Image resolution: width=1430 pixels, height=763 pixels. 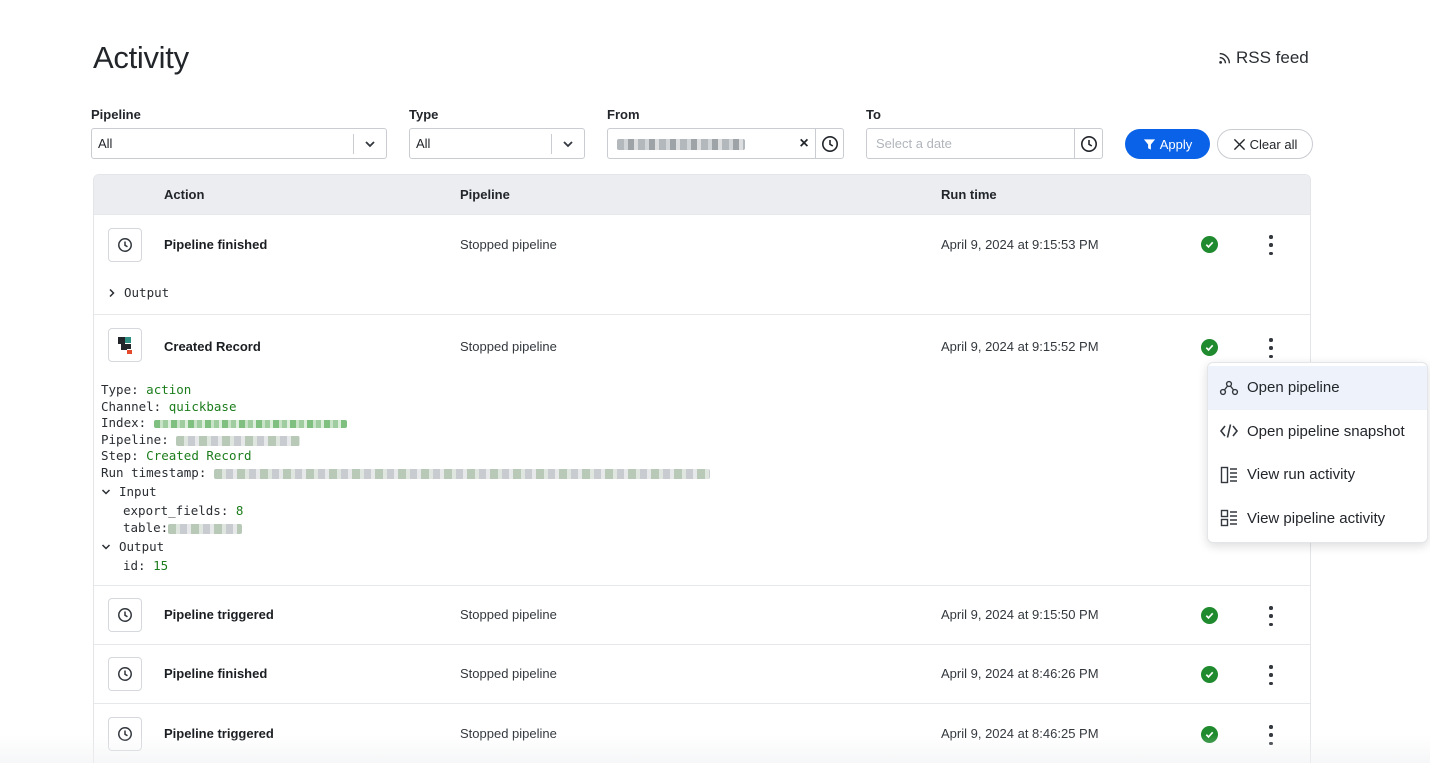 I want to click on clear-all-label: Clear all, so click(x=1273, y=144).